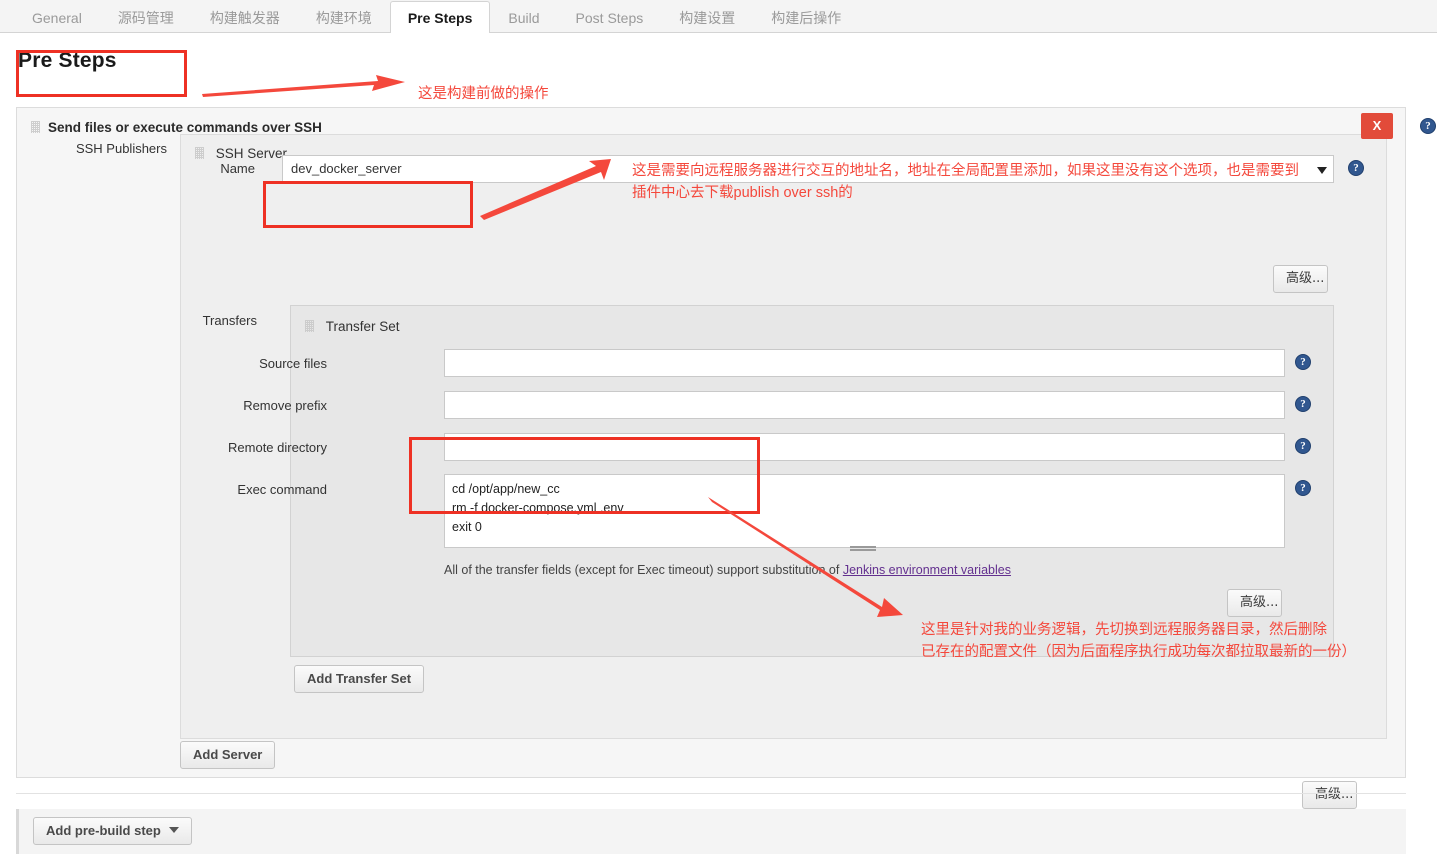  I want to click on help-icon-source-files: ?, so click(1303, 362).